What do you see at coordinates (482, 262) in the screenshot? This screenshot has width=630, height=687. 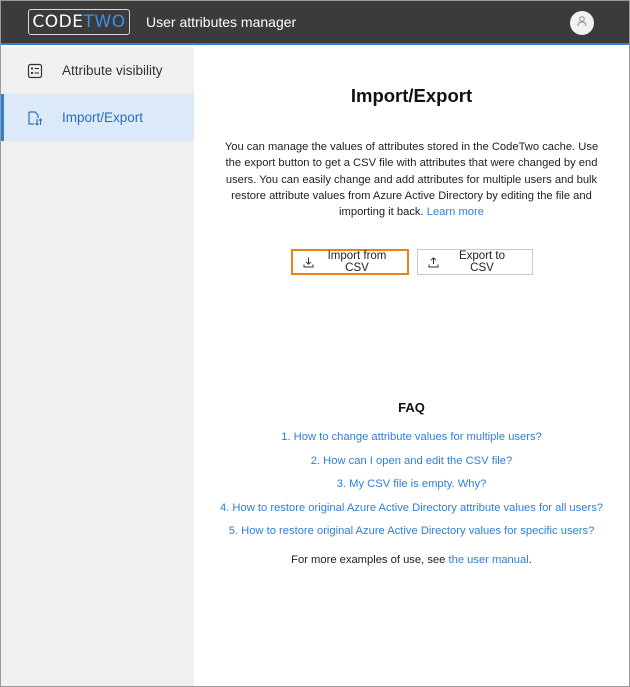 I see `export-button-label: Export to CSV` at bounding box center [482, 262].